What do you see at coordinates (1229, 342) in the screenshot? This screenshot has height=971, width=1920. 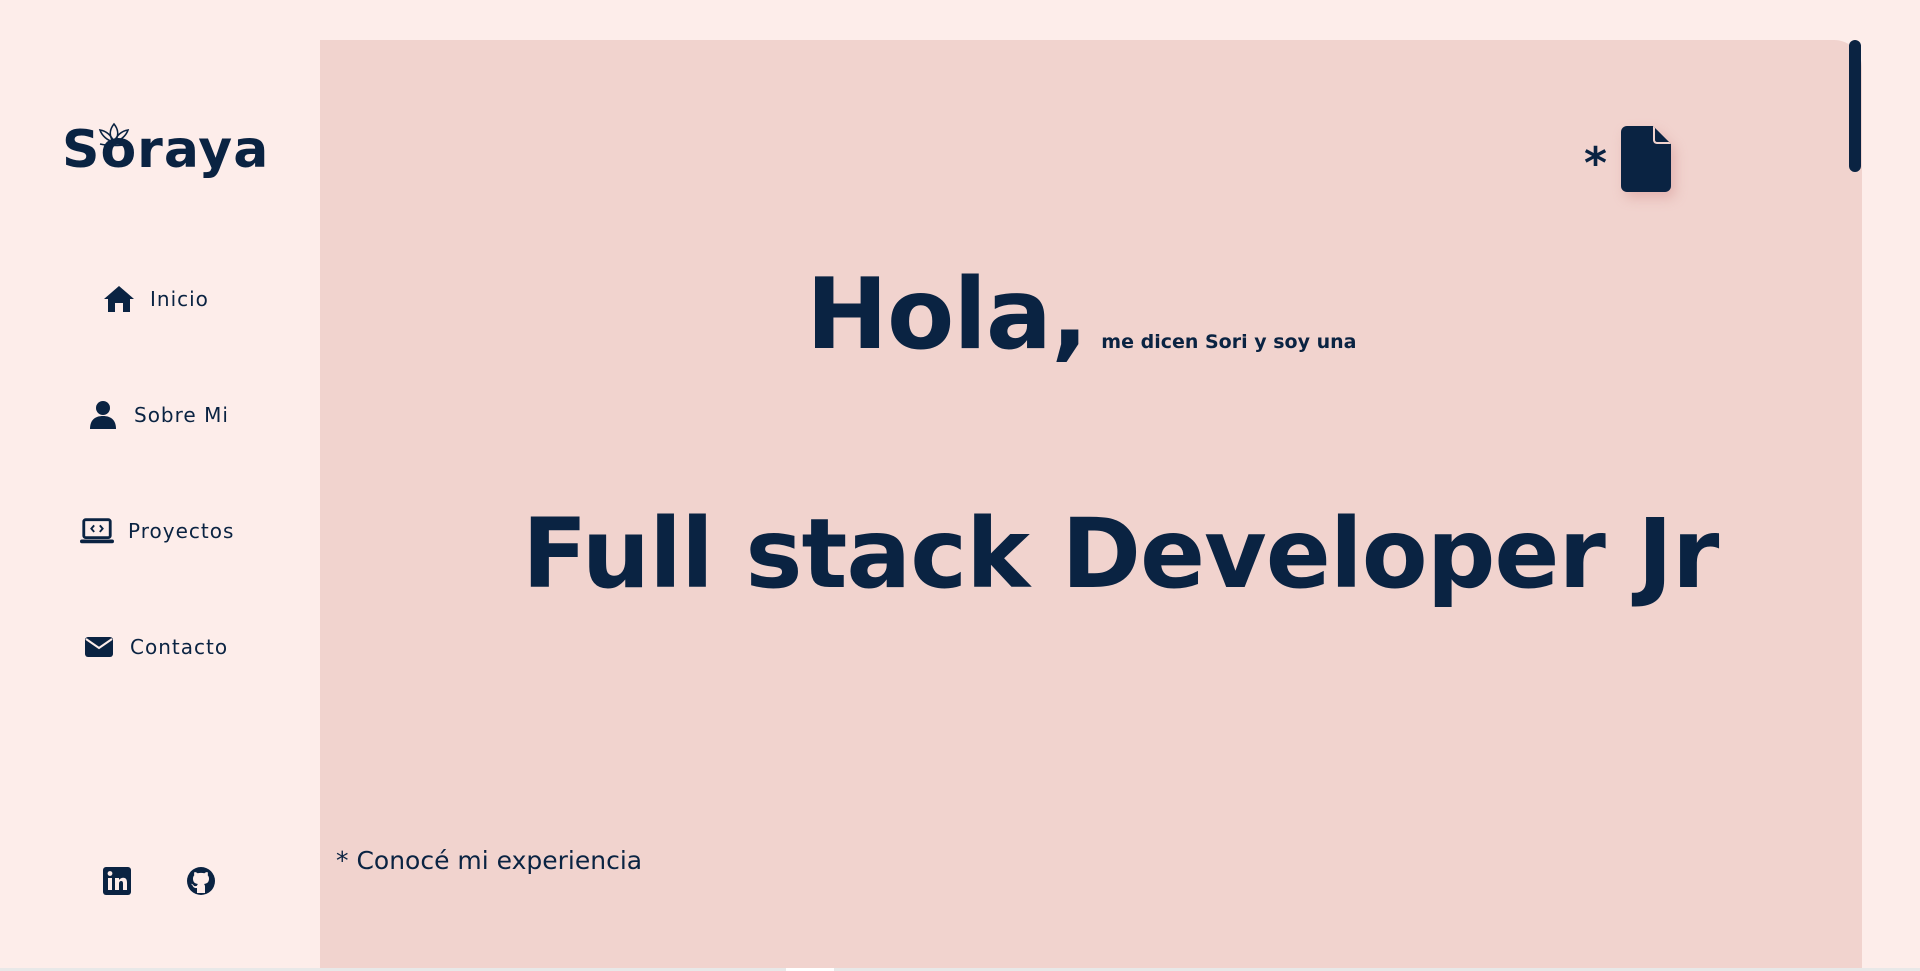 I see `intro-text: me dicen Sori y soy una` at bounding box center [1229, 342].